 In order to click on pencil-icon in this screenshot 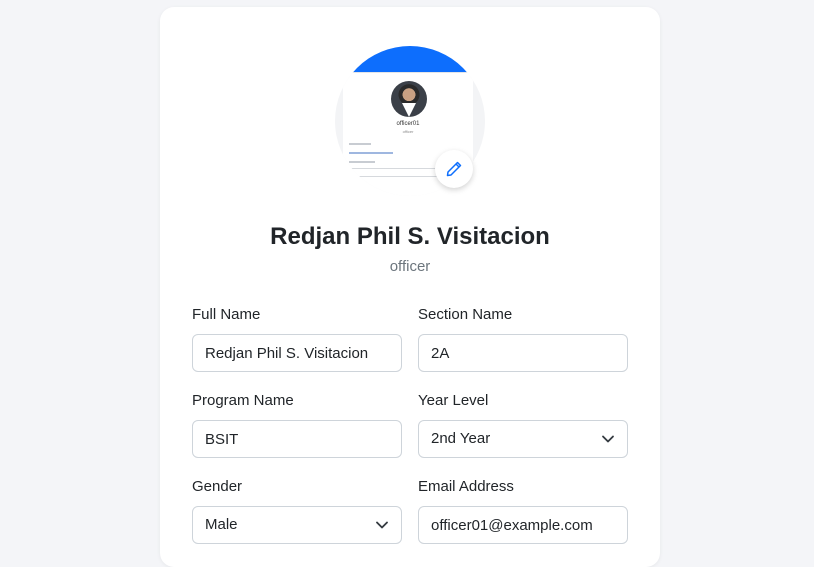, I will do `click(454, 169)`.